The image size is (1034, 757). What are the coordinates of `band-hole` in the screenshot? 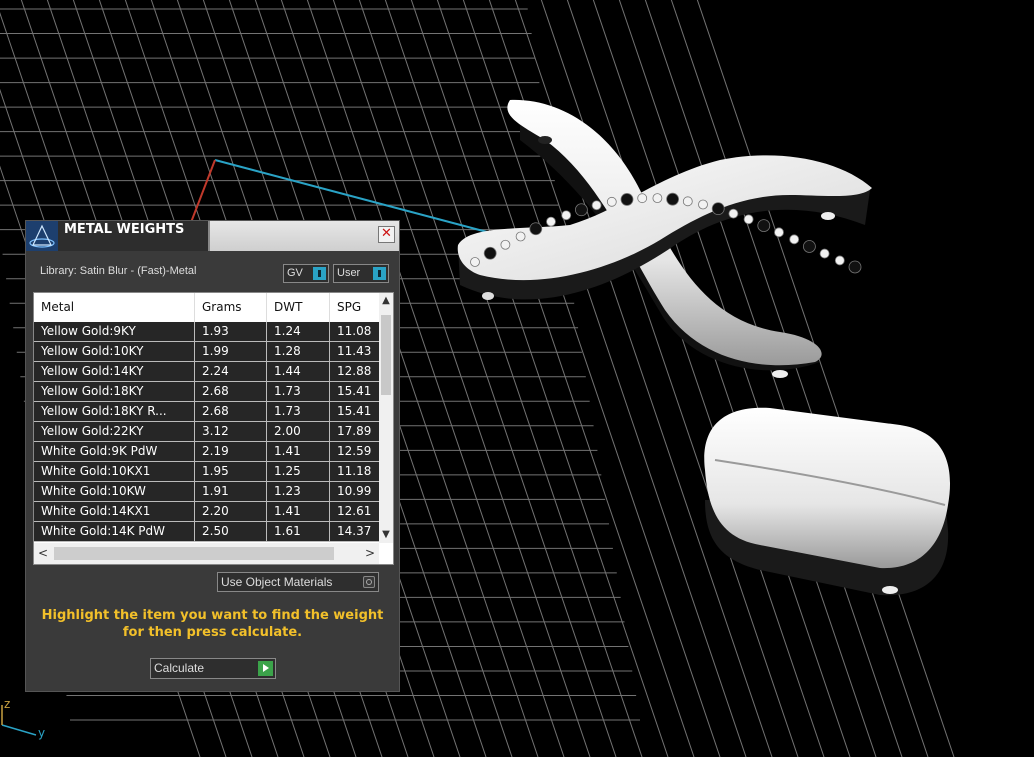 It's located at (828, 216).